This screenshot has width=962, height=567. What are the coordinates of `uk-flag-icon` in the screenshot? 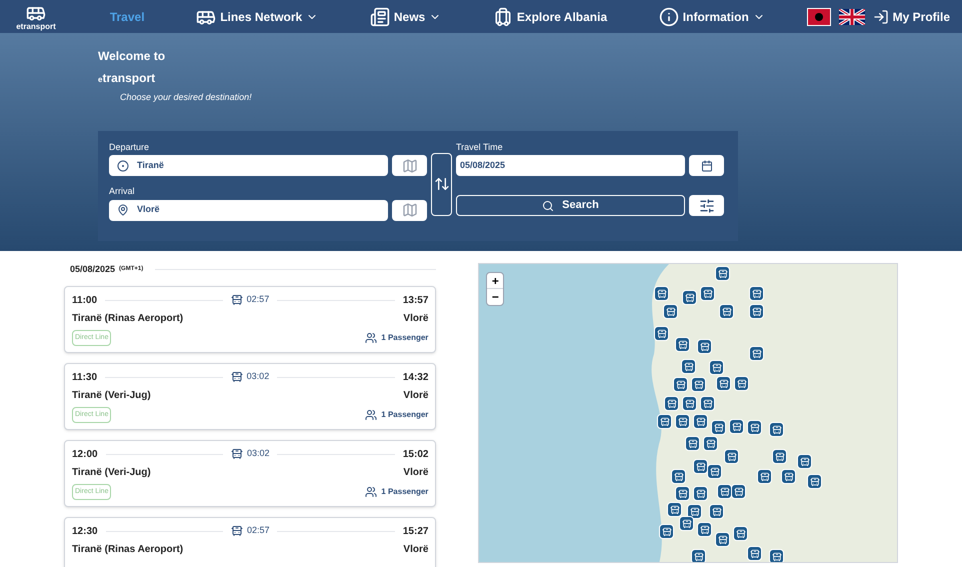 It's located at (851, 16).